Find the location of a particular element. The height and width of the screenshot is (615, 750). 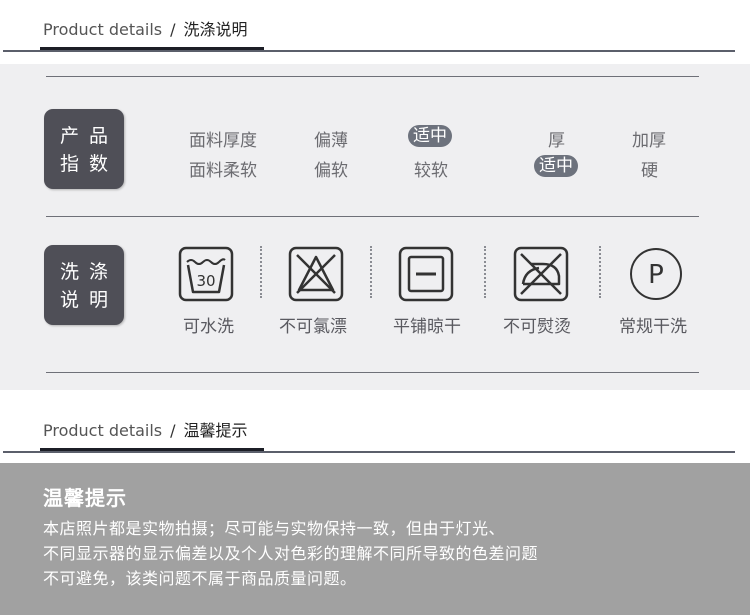

header-label: Product details / 洗涤说明 is located at coordinates (145, 28).